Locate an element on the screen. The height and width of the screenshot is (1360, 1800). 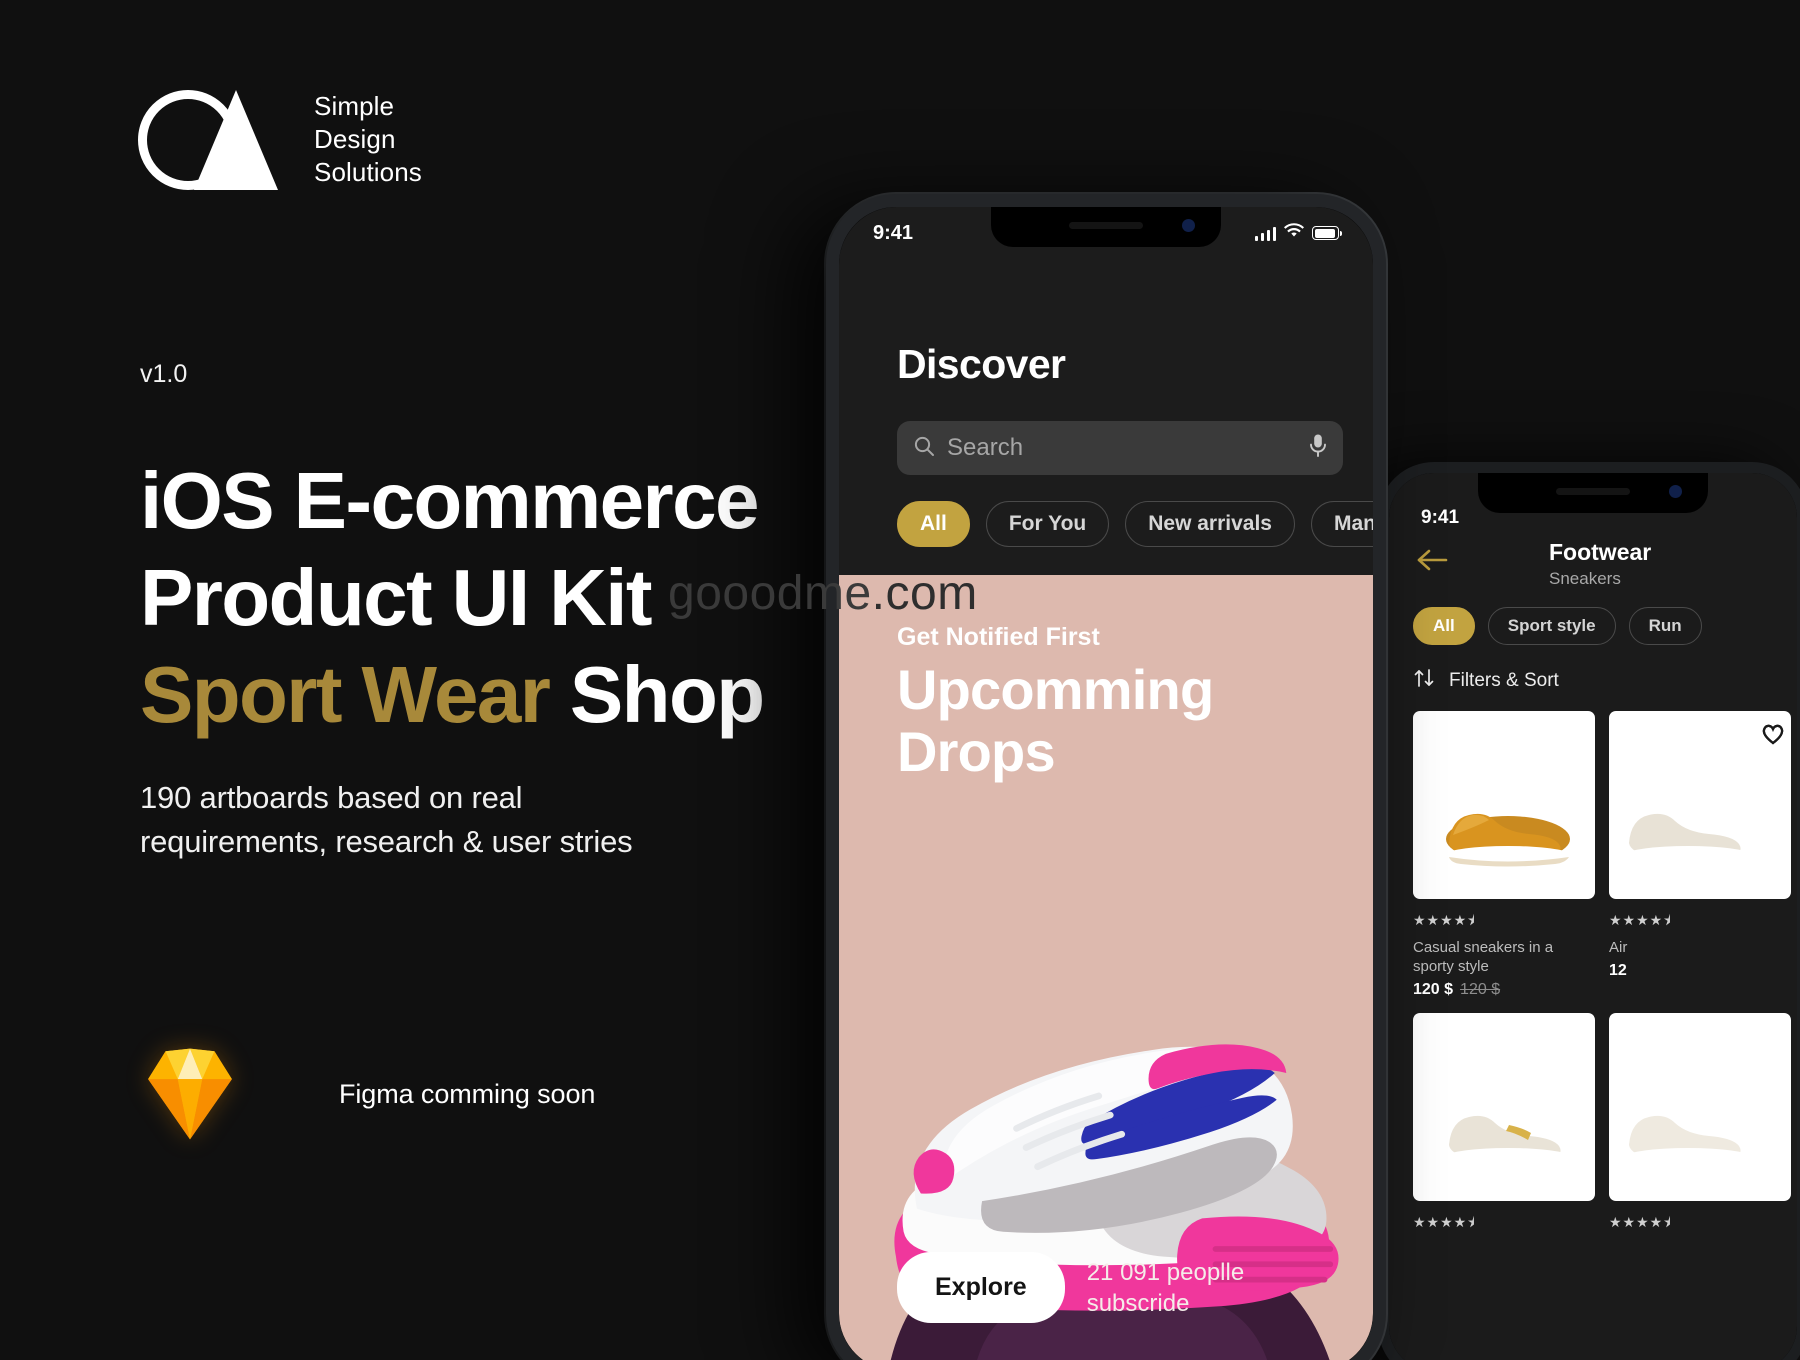
banner-title-line-2: Drops is located at coordinates (976, 751).